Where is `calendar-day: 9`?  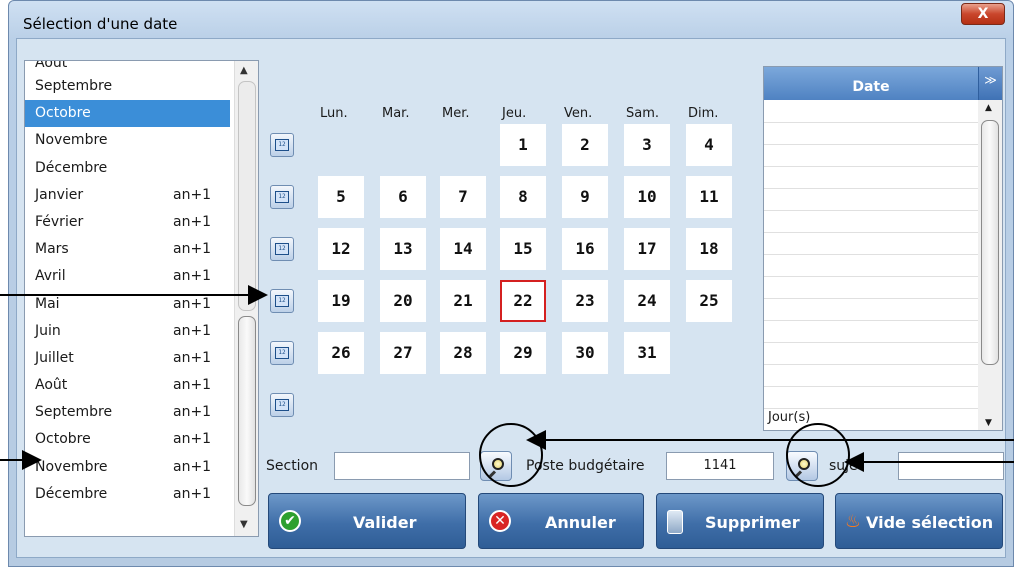
calendar-day: 9 is located at coordinates (585, 197).